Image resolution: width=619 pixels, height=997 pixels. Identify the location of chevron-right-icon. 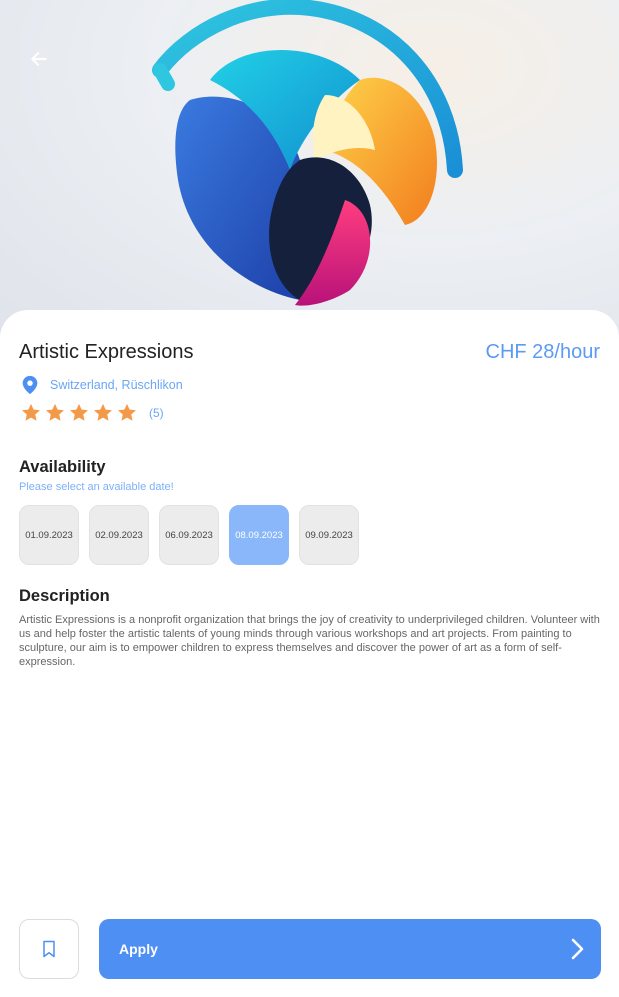
(577, 949).